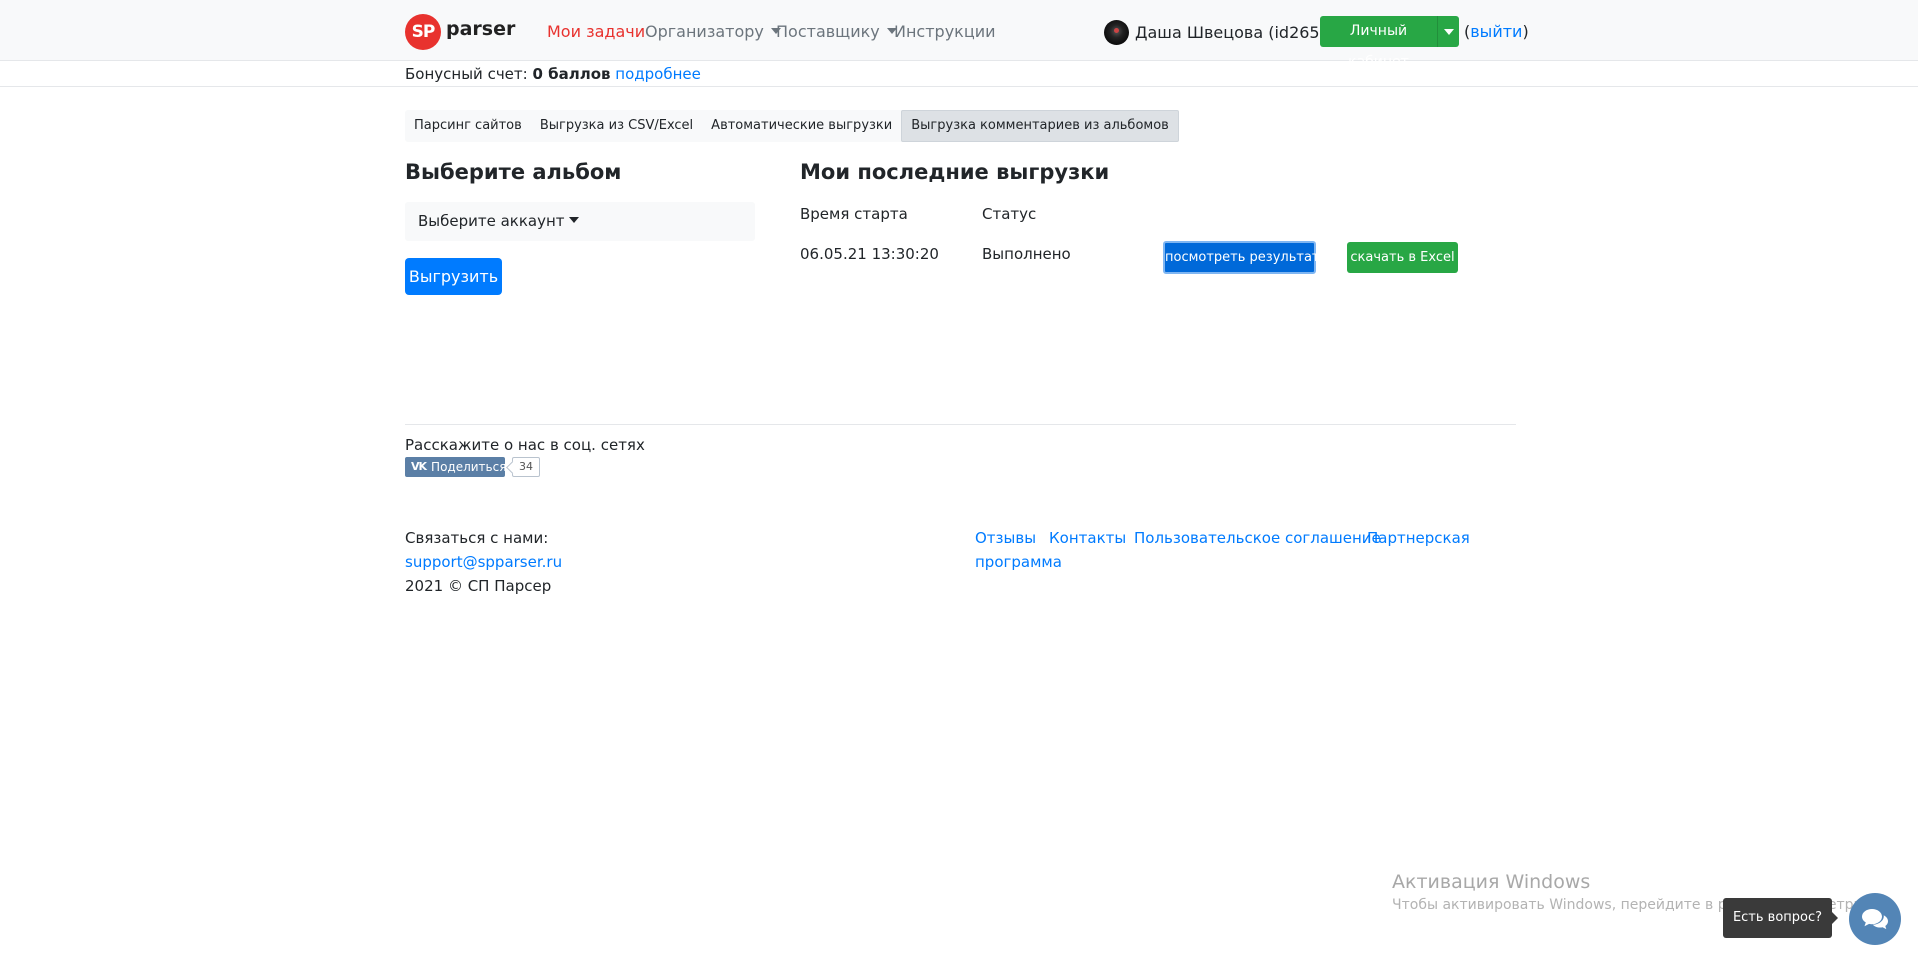 This screenshot has height=957, width=1918. I want to click on footer-link-agreement: Пользовательское соглашение, so click(1257, 538).